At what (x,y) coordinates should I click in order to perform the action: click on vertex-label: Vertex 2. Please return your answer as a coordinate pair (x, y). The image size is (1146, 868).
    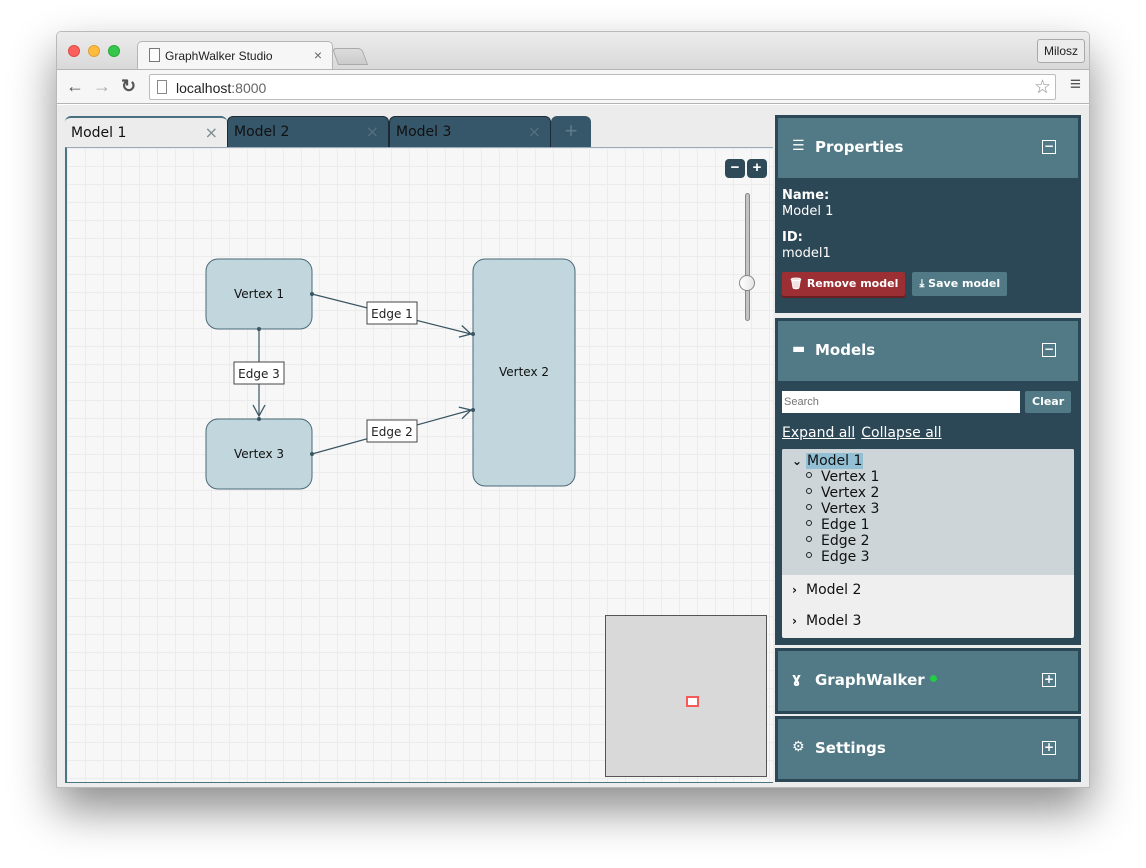
    Looking at the image, I should click on (524, 372).